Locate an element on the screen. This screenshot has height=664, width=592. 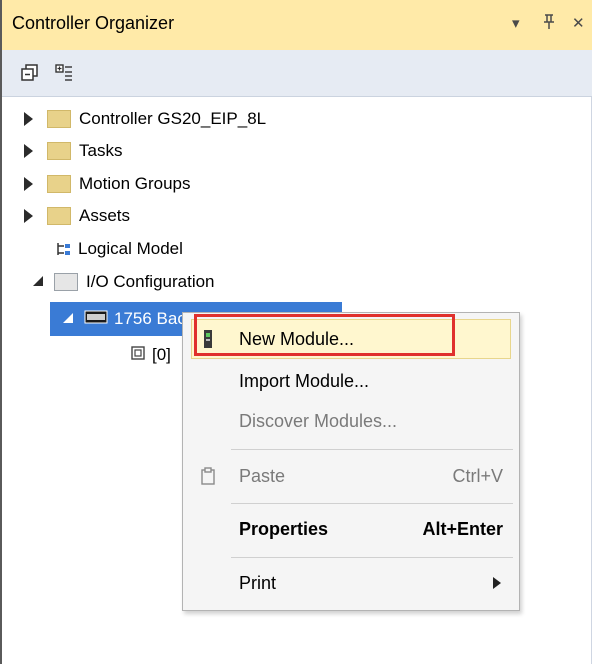
annotation-highlight-box is located at coordinates (324, 335).